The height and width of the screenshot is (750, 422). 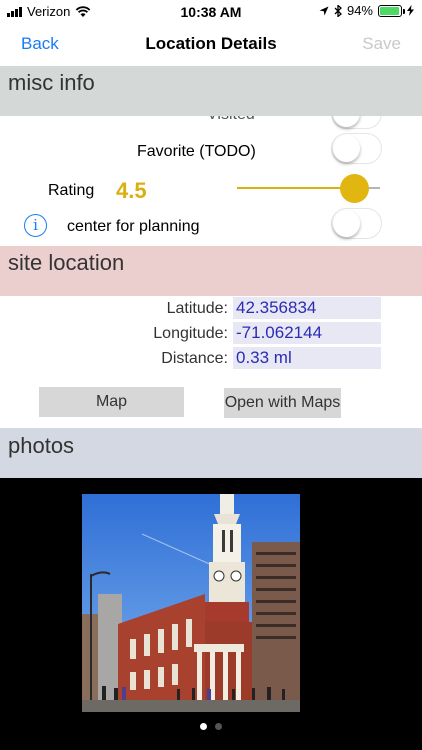 I want to click on favorite-label: Favorite (TODO), so click(x=196, y=151).